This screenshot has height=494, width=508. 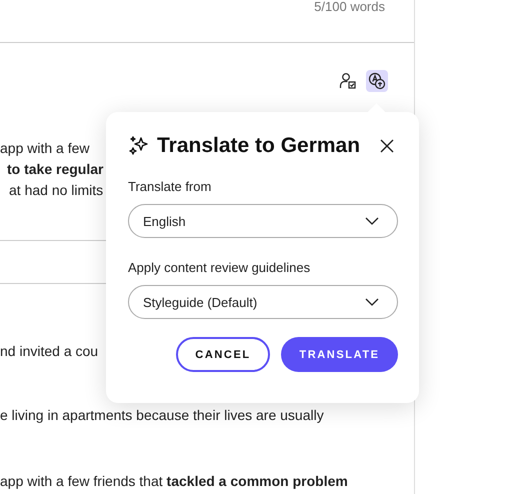 I want to click on paragraph-line: app with a few friends that tackled a common problem, so click(x=174, y=481).